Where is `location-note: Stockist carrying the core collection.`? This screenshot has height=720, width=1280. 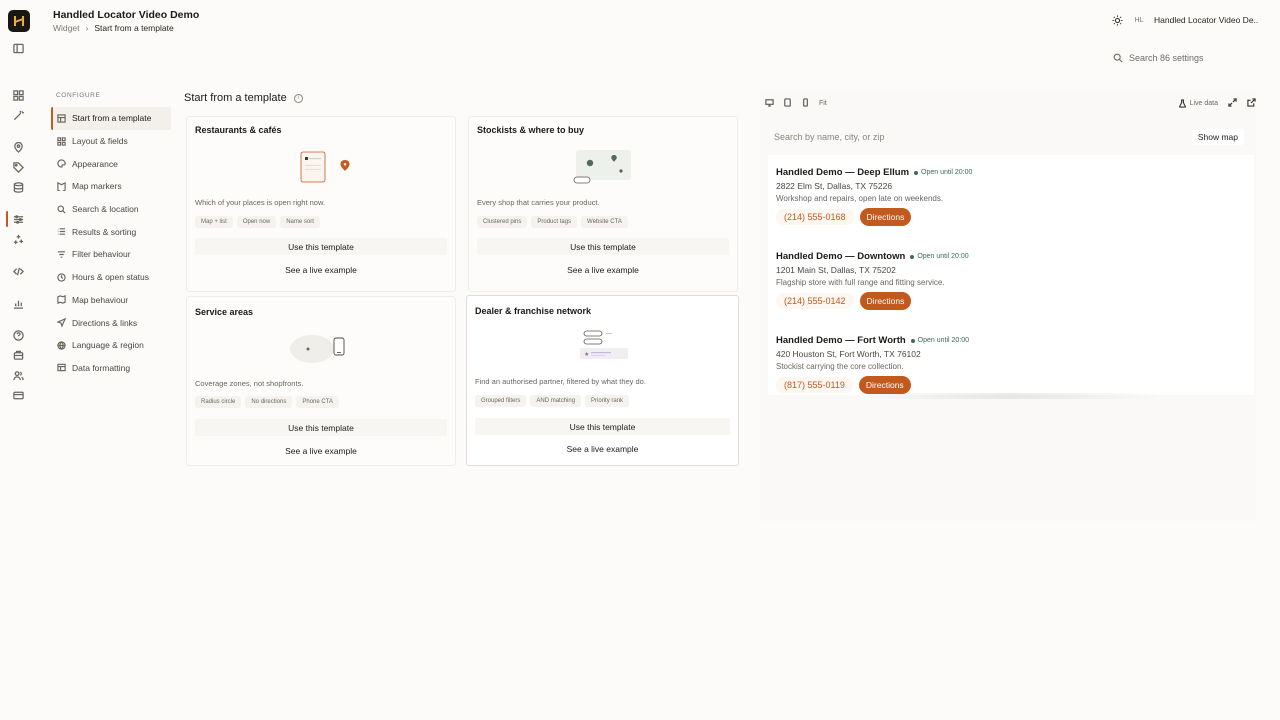
location-note: Stockist carrying the core collection. is located at coordinates (840, 366).